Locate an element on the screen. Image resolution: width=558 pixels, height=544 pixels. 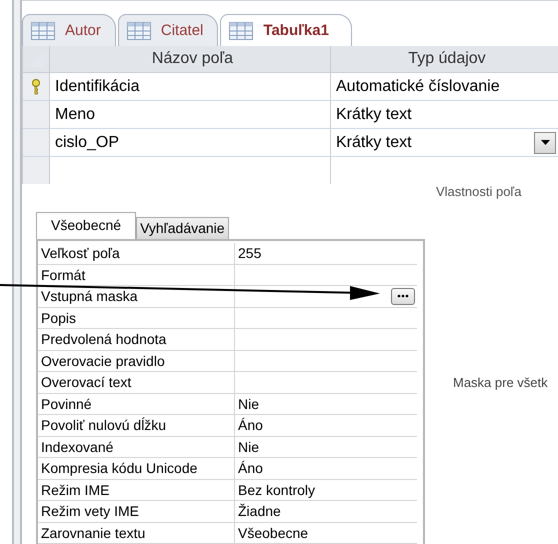
section-title: Vlastnosti poľa is located at coordinates (478, 191).